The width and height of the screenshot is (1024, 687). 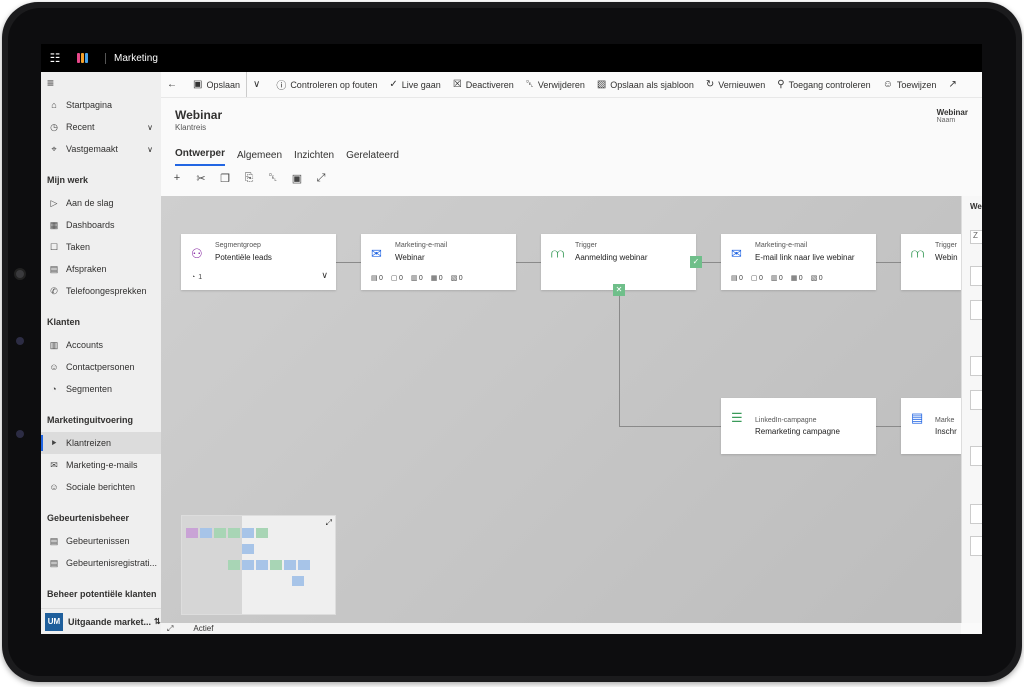 I want to click on tab-insights: Inzichten, so click(x=314, y=158).